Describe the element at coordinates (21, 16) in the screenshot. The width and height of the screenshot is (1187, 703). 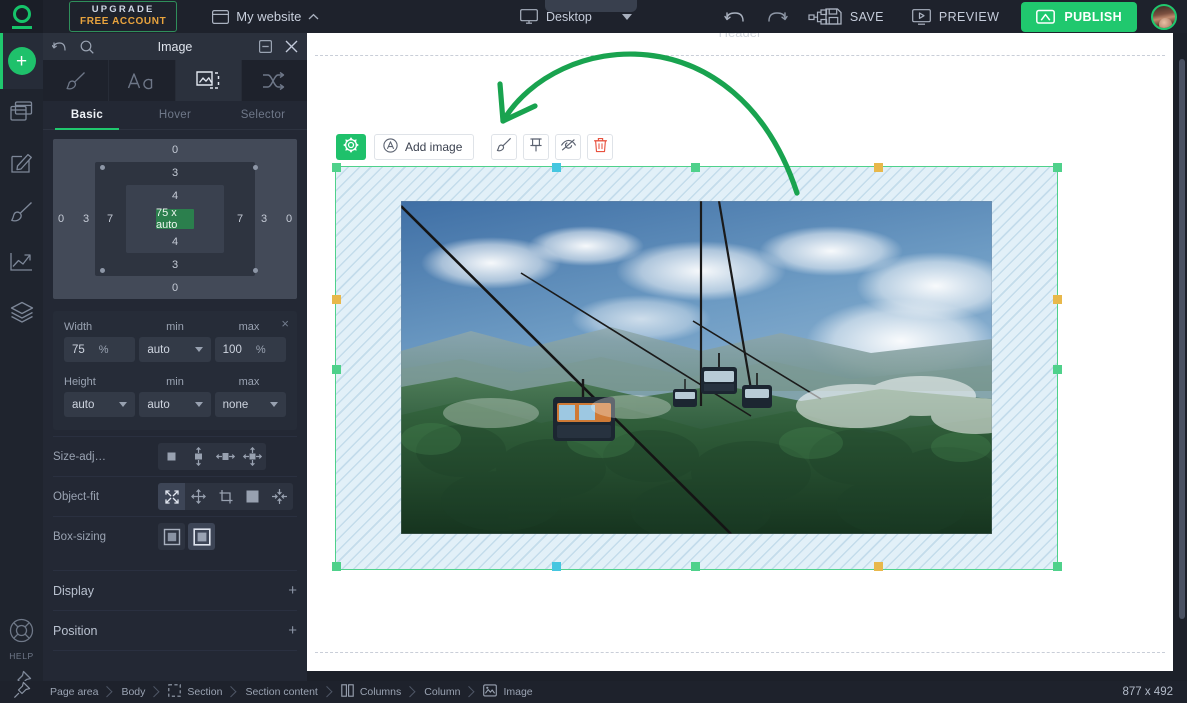
I see `app-logo` at that location.